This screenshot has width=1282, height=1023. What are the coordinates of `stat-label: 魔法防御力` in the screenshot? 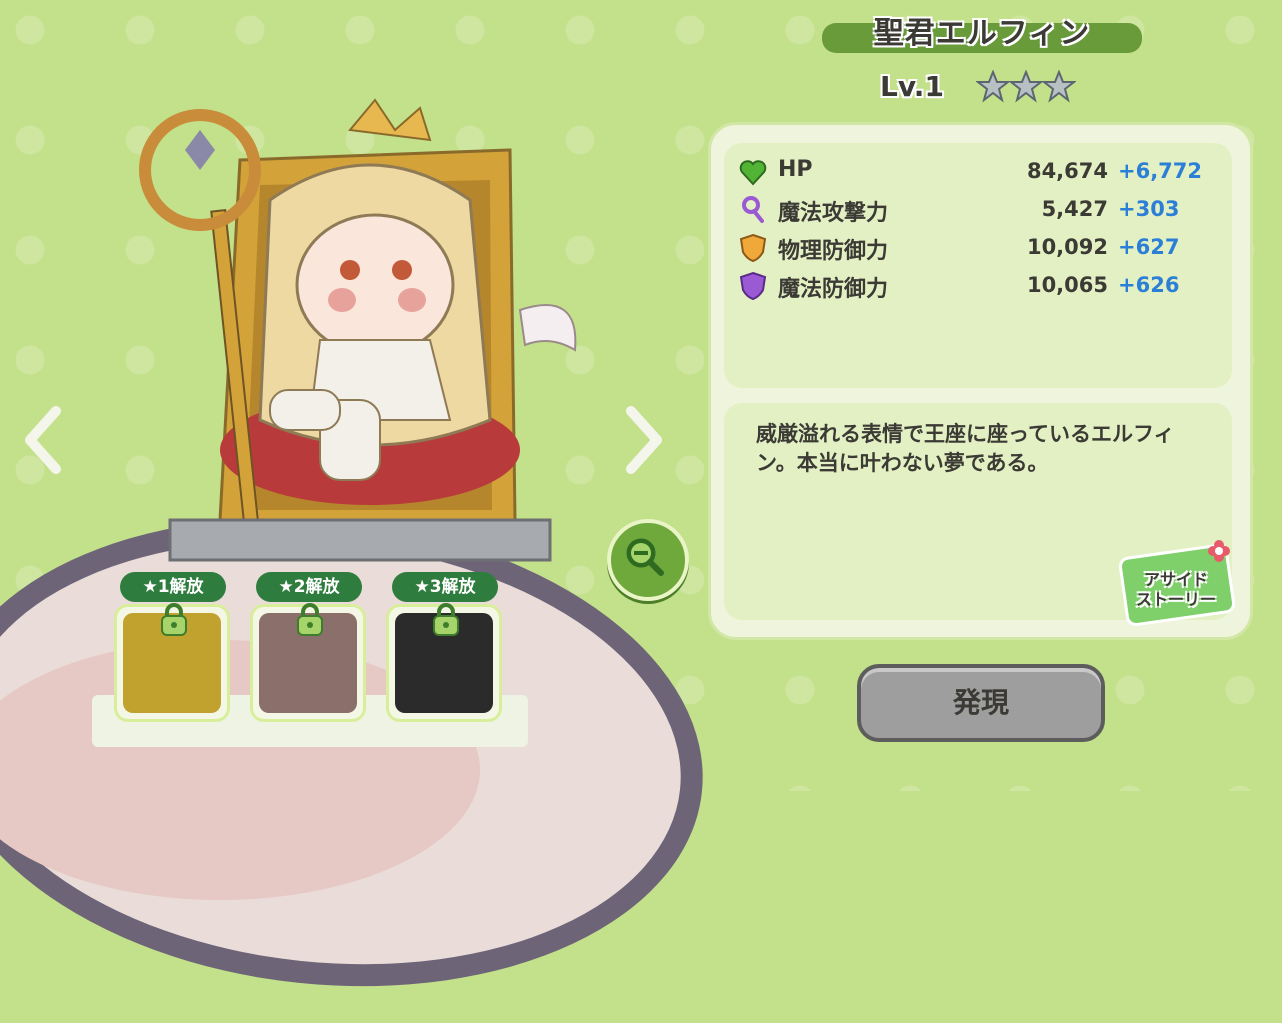 It's located at (833, 289).